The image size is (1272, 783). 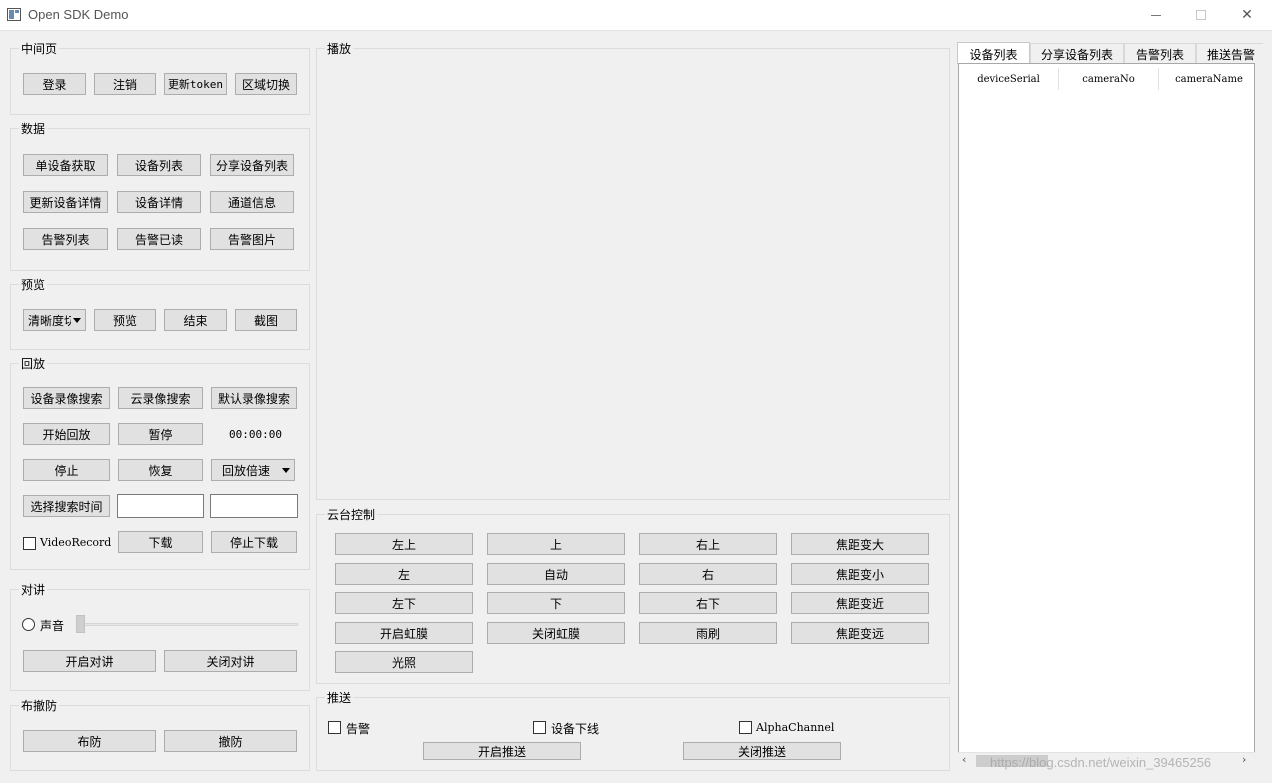 I want to click on push-alarm-checkbox, so click(x=334, y=727).